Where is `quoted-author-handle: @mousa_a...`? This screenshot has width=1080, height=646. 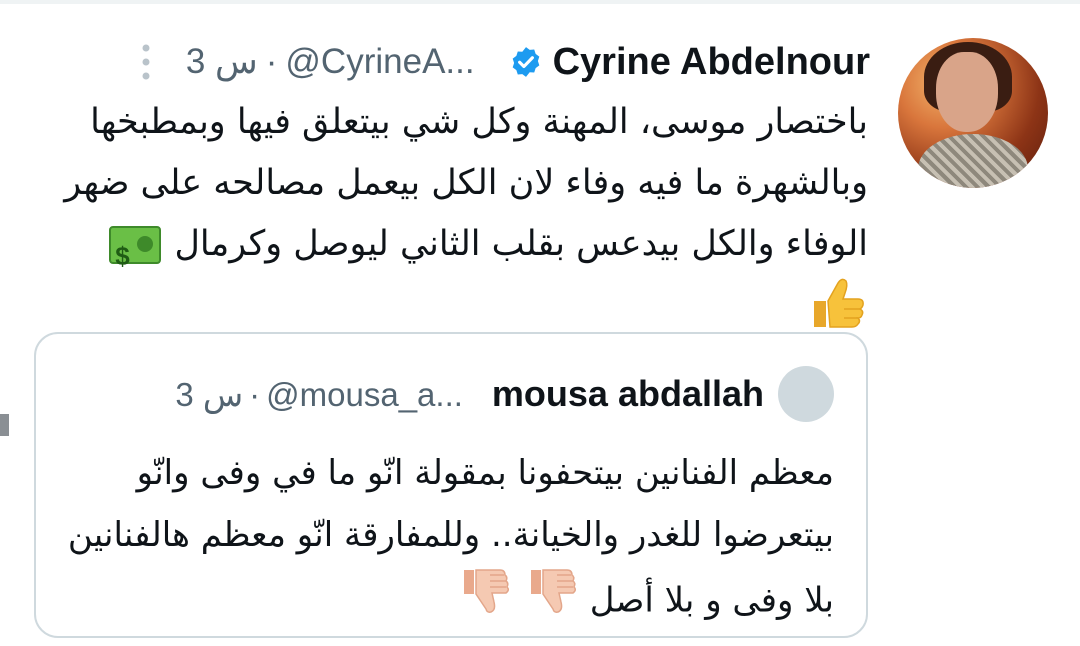 quoted-author-handle: @mousa_a... is located at coordinates (364, 394).